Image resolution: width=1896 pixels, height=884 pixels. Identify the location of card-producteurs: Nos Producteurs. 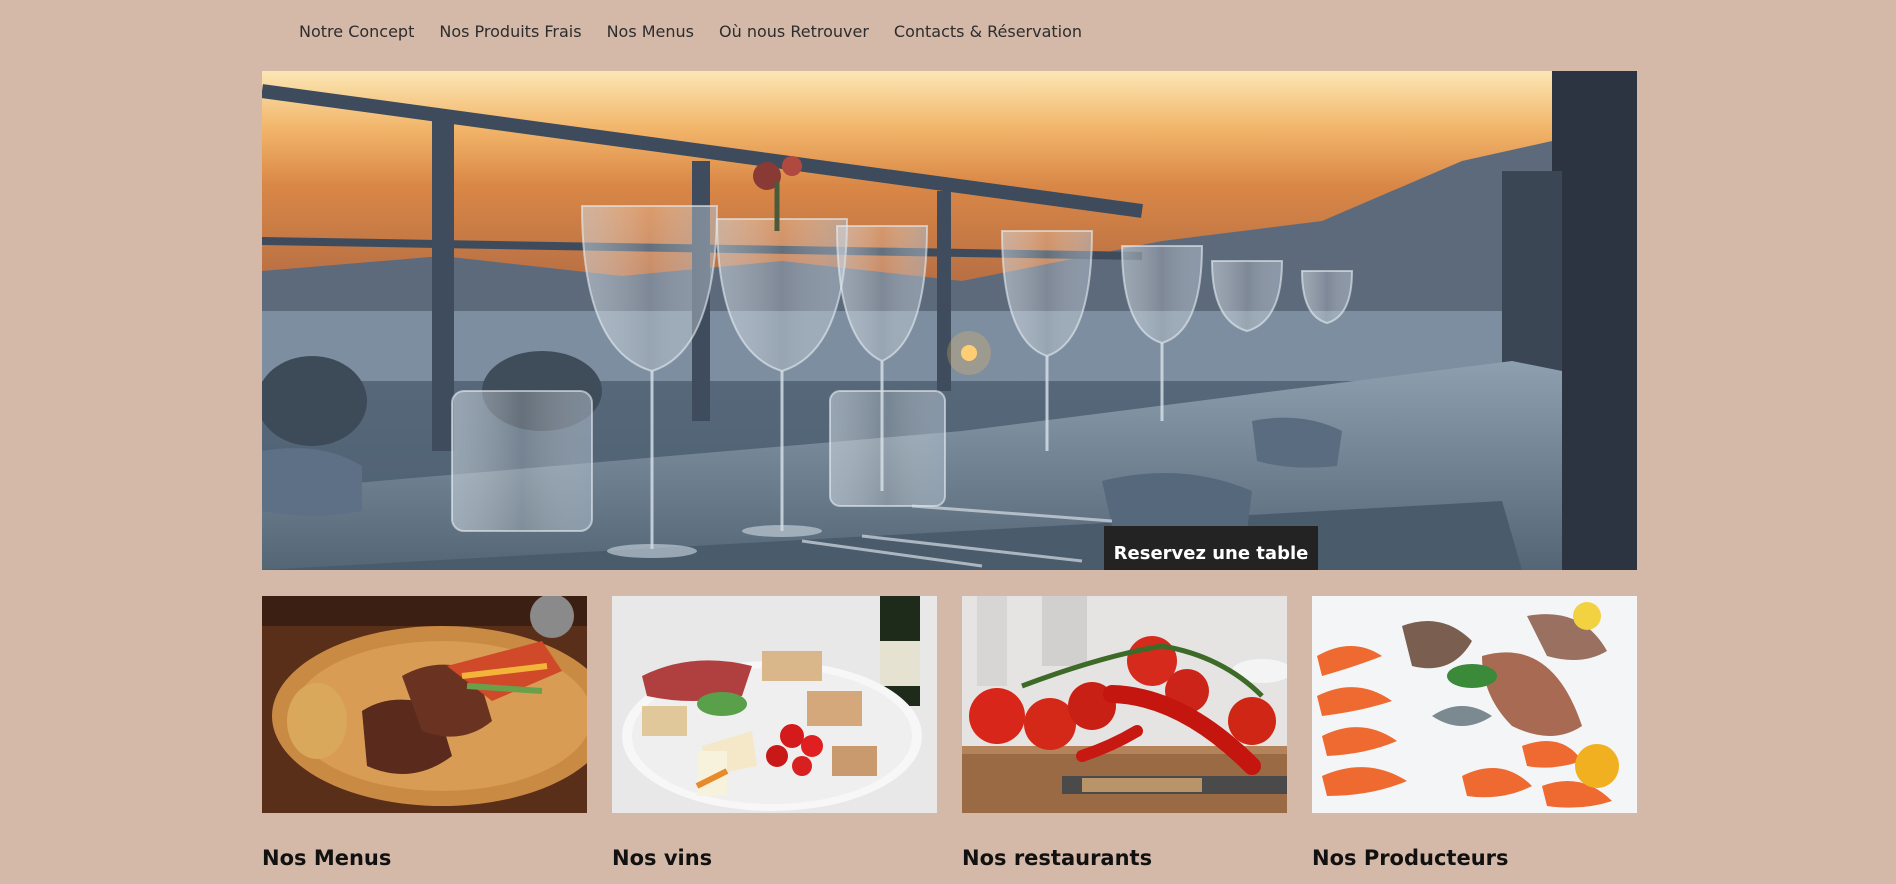
(1474, 733).